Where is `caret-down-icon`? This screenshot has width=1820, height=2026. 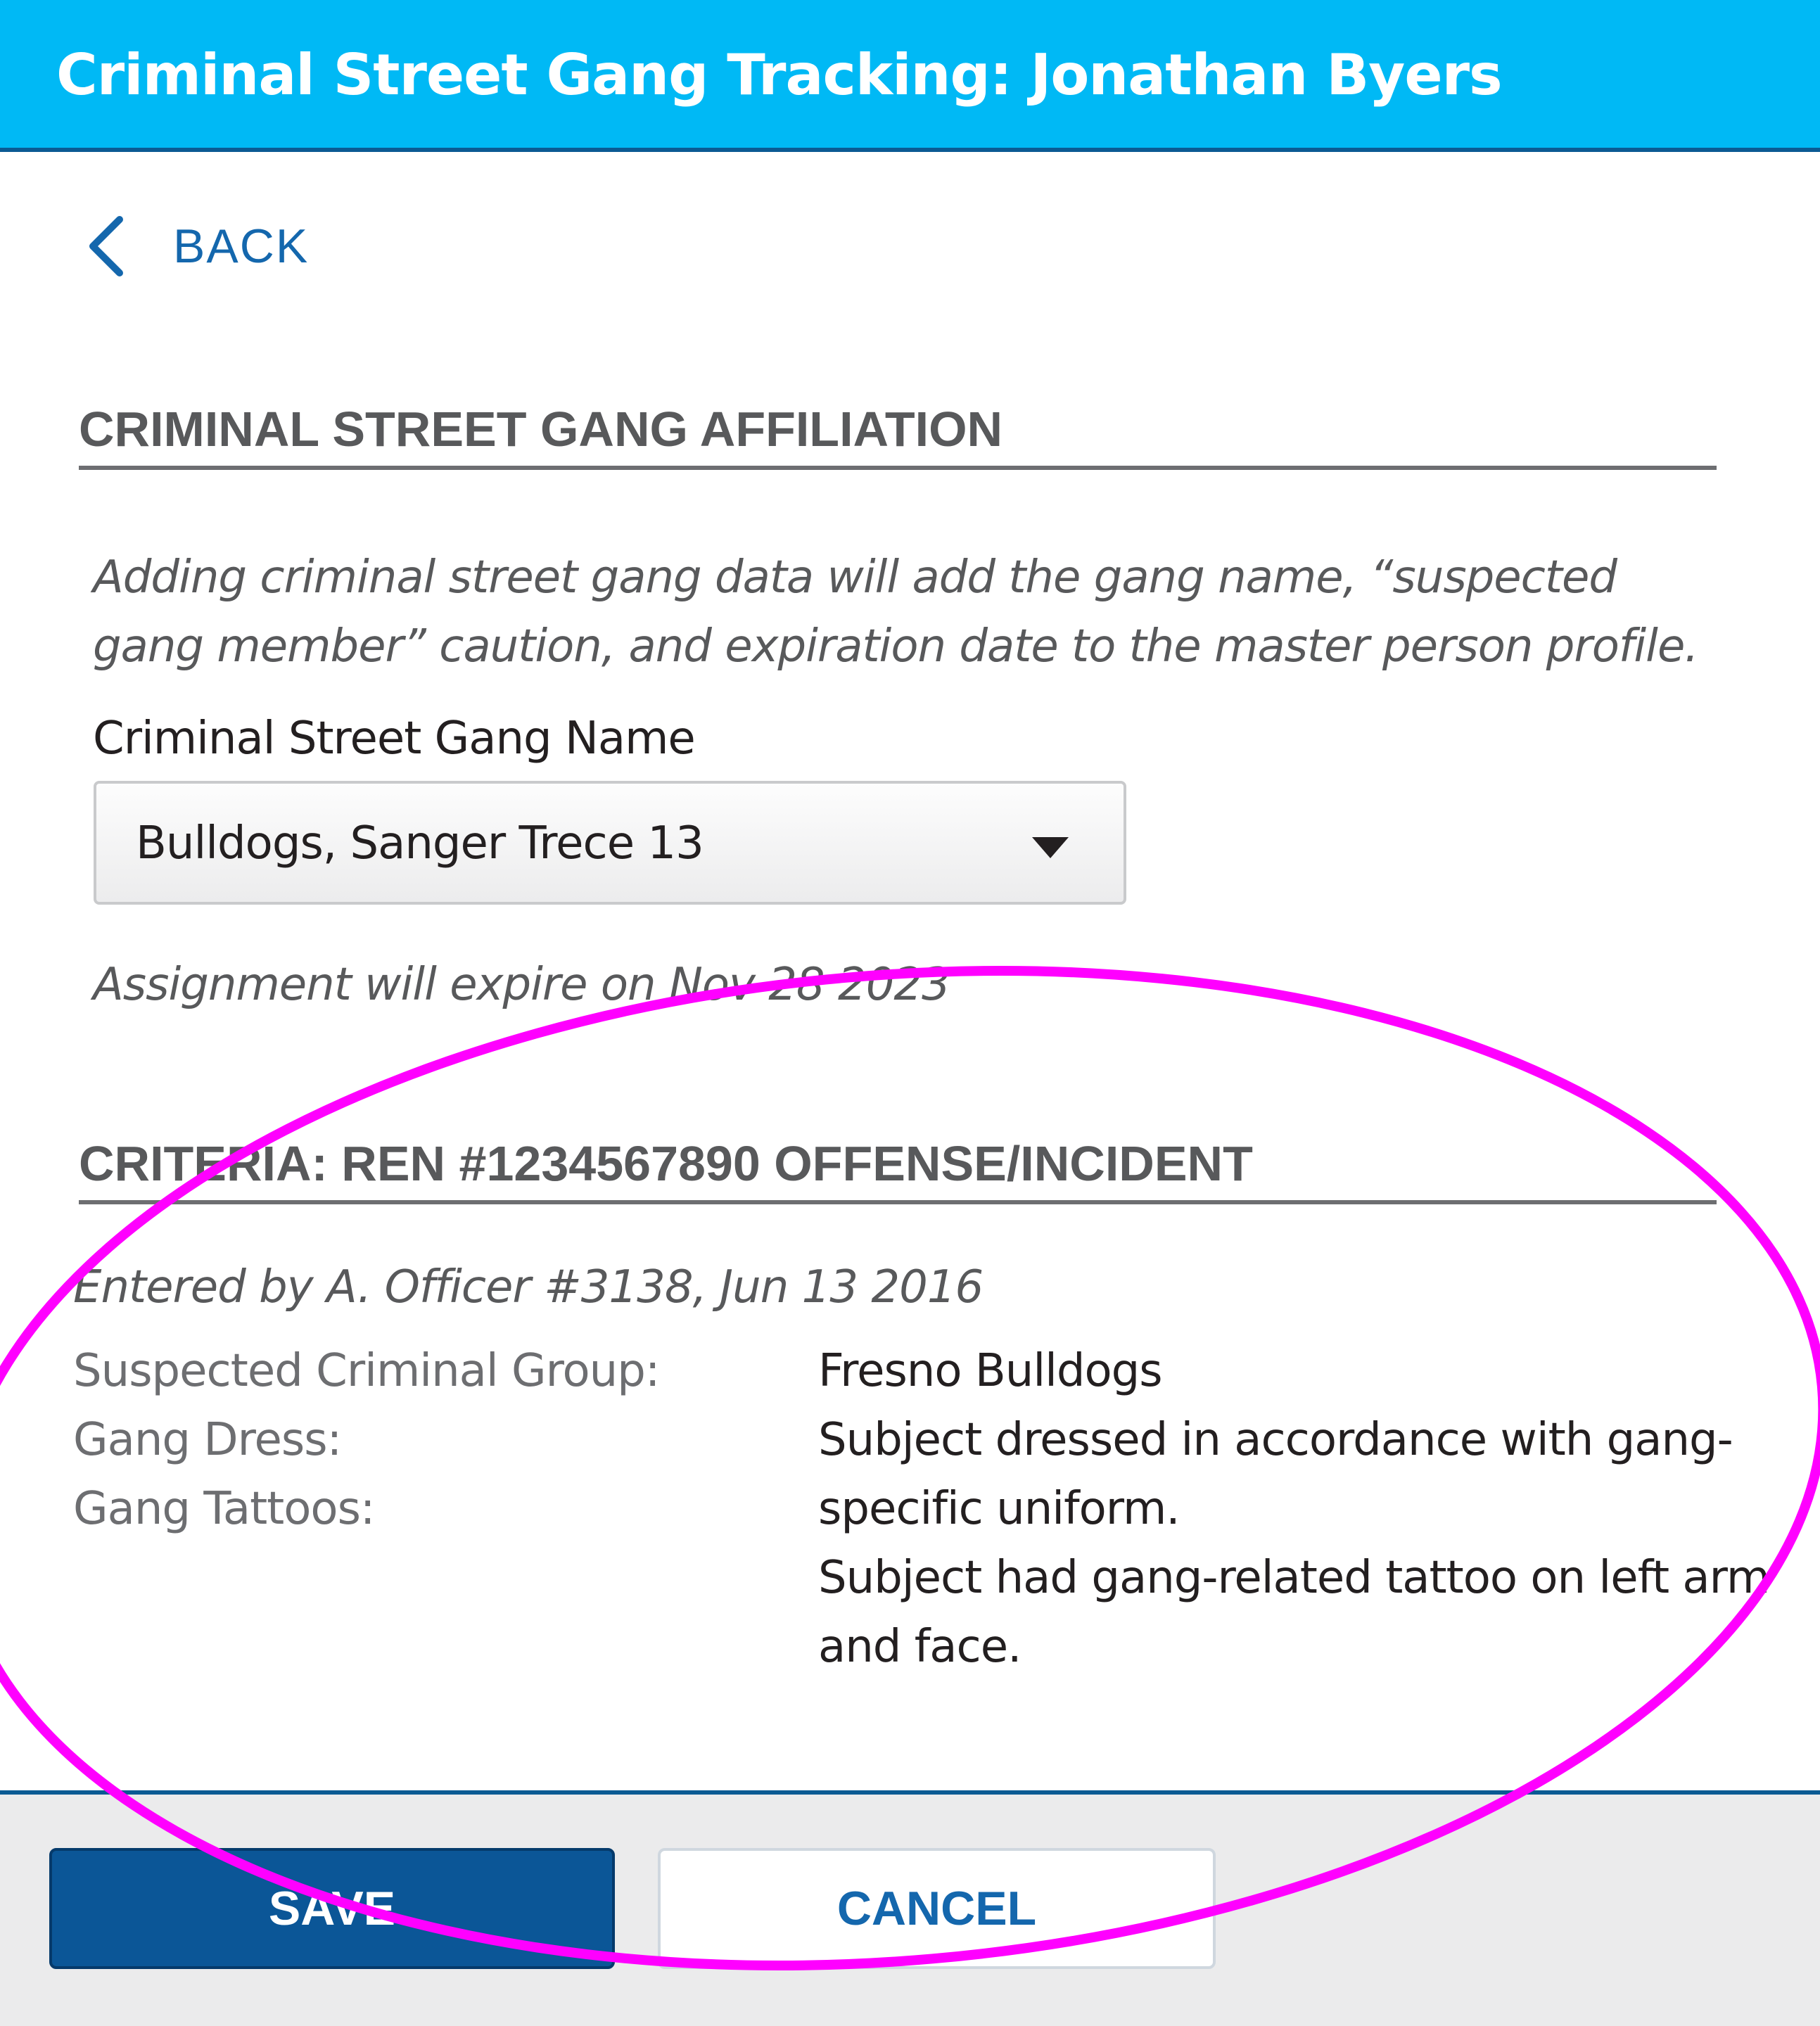 caret-down-icon is located at coordinates (1051, 848).